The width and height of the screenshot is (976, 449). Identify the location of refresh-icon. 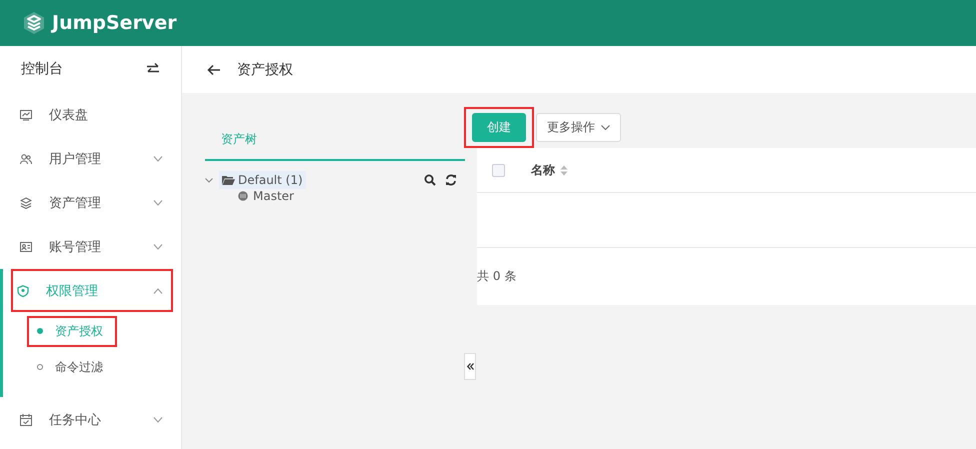
(451, 180).